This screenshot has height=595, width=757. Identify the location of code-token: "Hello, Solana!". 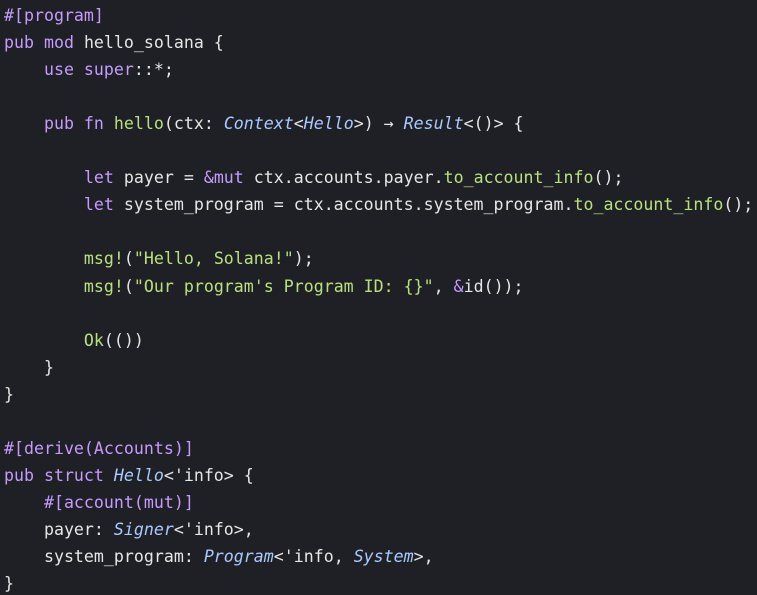
(213, 259).